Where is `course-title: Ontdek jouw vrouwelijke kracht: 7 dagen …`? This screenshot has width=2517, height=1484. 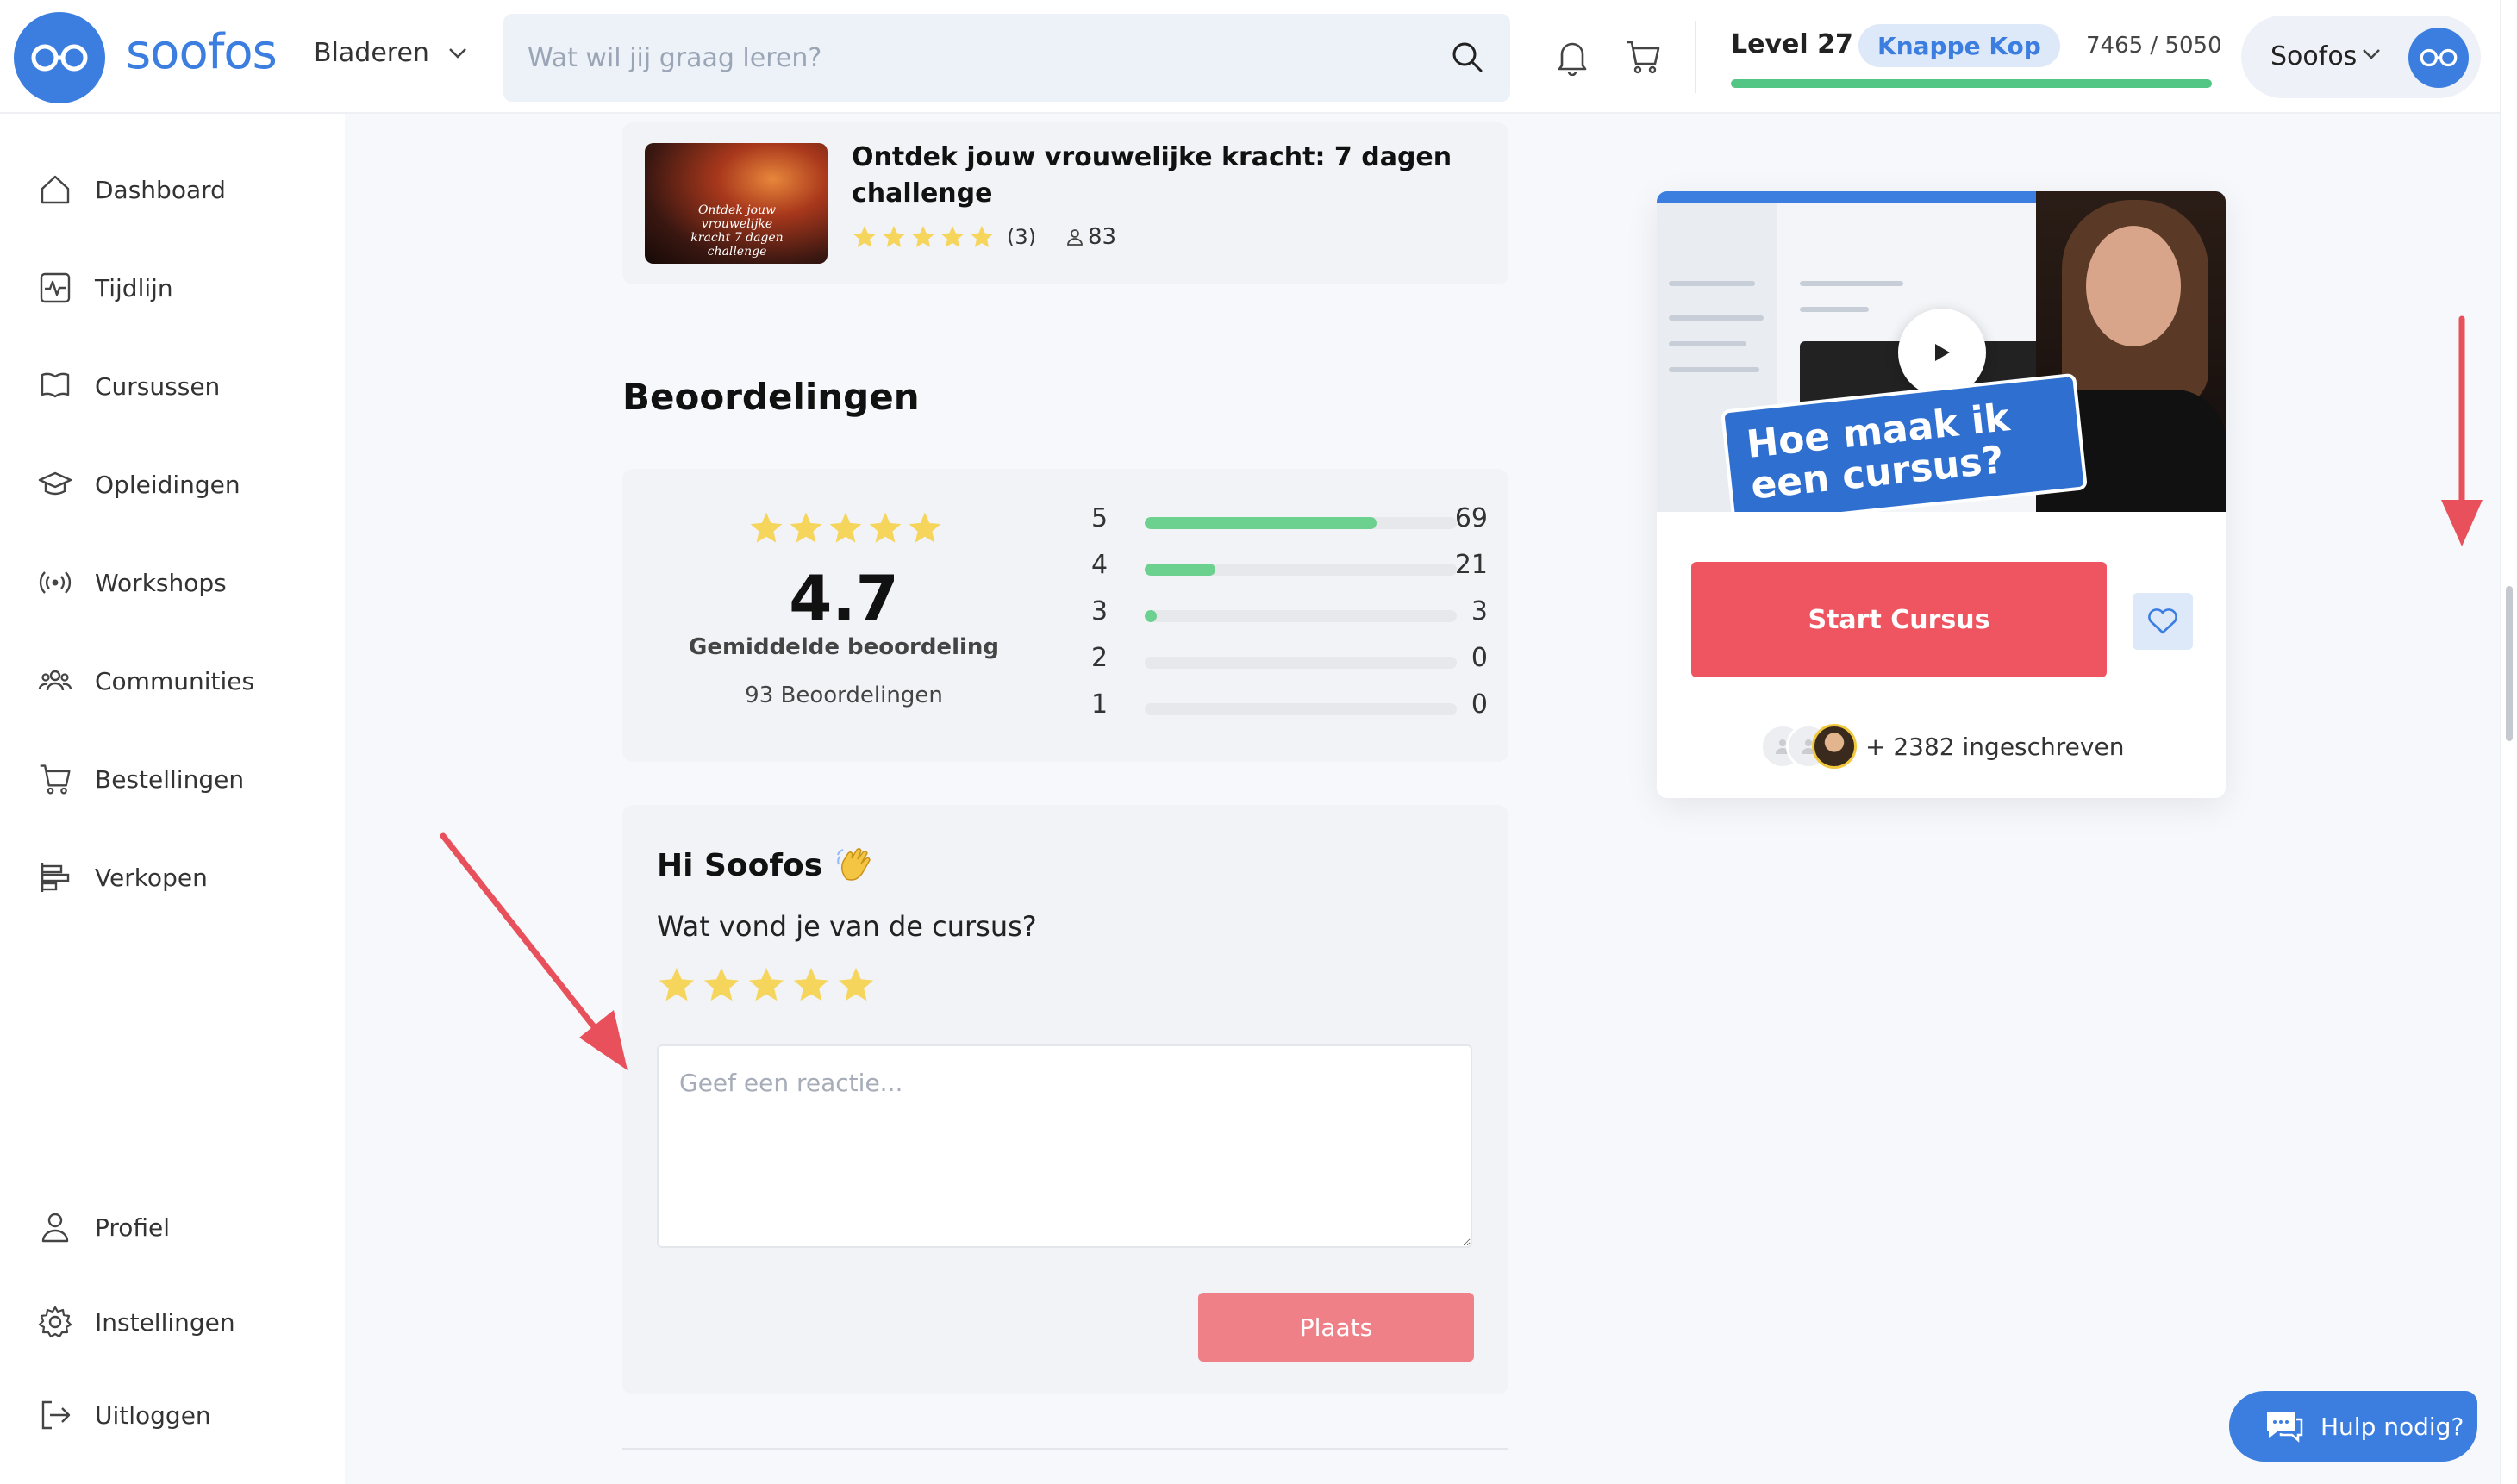 course-title: Ontdek jouw vrouwelijke kracht: 7 dagen … is located at coordinates (1153, 176).